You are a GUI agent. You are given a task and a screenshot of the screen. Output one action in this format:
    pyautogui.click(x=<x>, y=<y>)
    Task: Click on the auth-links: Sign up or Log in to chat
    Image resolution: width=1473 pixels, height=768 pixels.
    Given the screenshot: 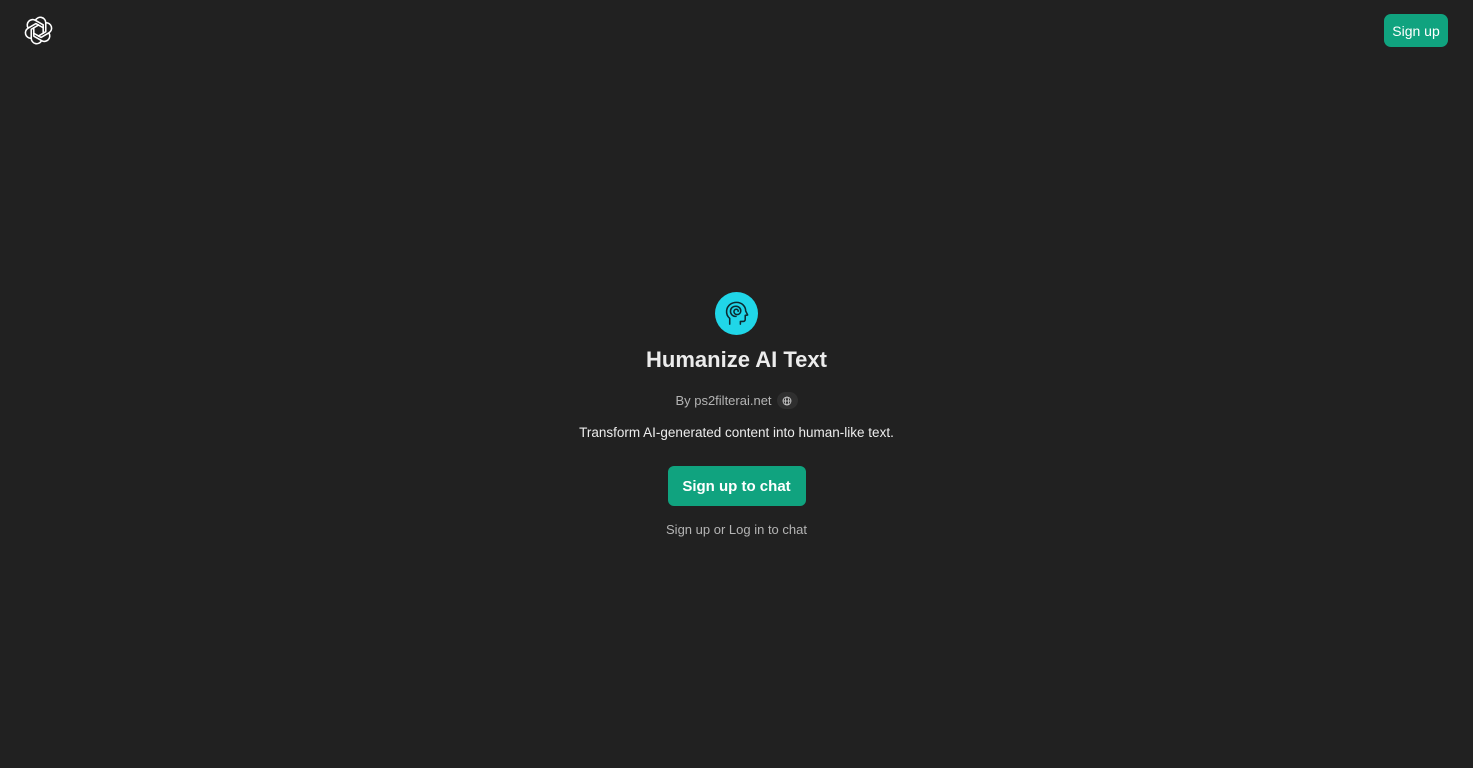 What is the action you would take?
    pyautogui.click(x=736, y=530)
    